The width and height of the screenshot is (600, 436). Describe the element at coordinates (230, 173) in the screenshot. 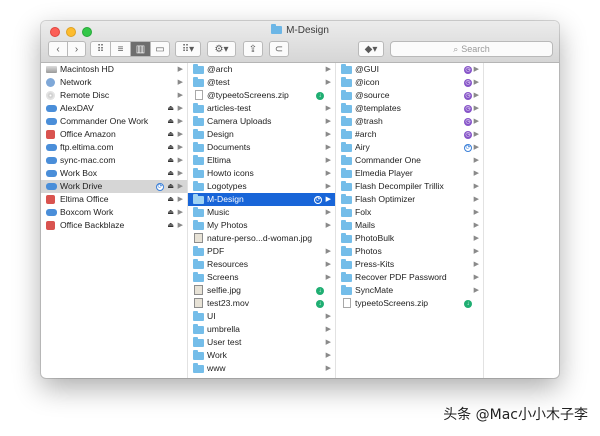

I see `item-label: Howto icons` at that location.